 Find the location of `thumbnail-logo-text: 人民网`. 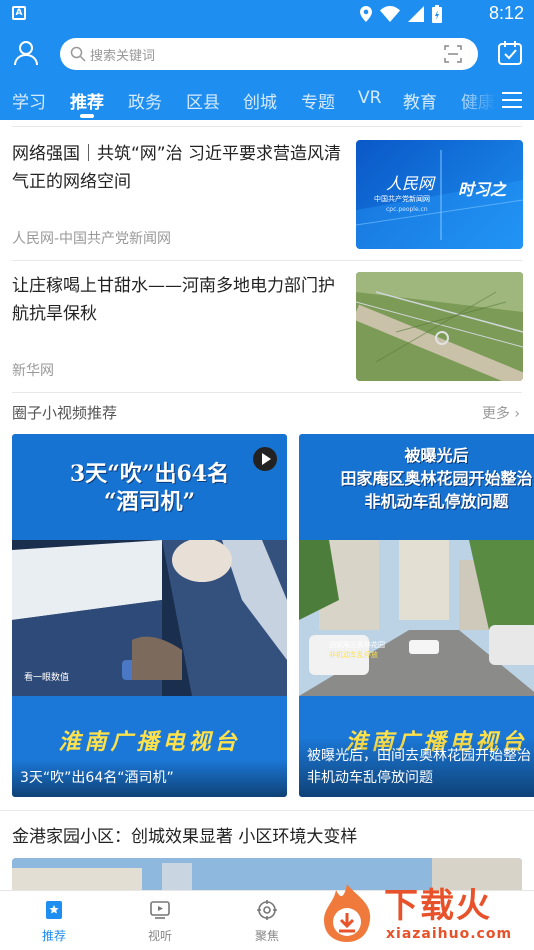

thumbnail-logo-text: 人民网 is located at coordinates (410, 183).